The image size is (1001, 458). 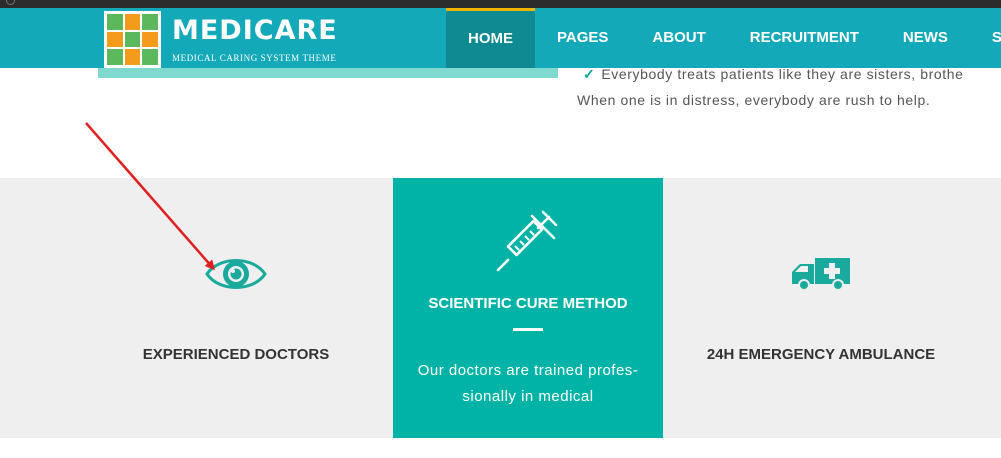 I want to click on check-icon: ✓, so click(x=589, y=74).